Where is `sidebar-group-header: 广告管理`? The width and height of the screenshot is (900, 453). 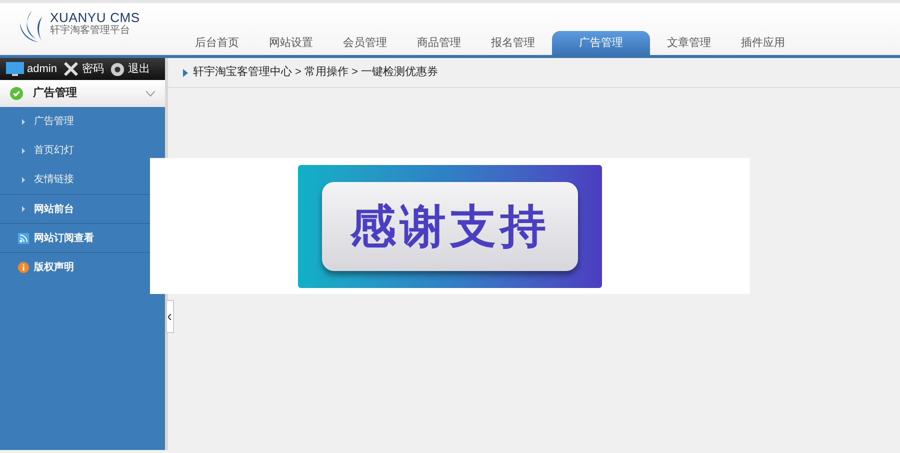 sidebar-group-header: 广告管理 is located at coordinates (82, 93).